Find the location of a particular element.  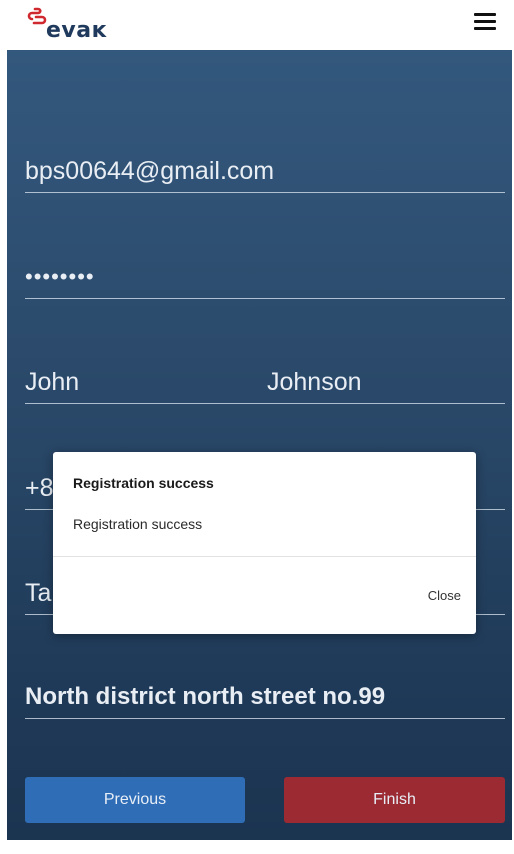

dialog-message: Registration success is located at coordinates (138, 524).